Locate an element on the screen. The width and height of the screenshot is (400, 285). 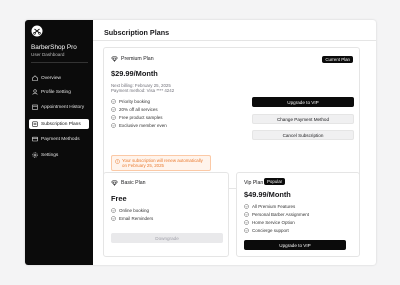
vip-plan-price: $49.99/Month is located at coordinates (267, 194).